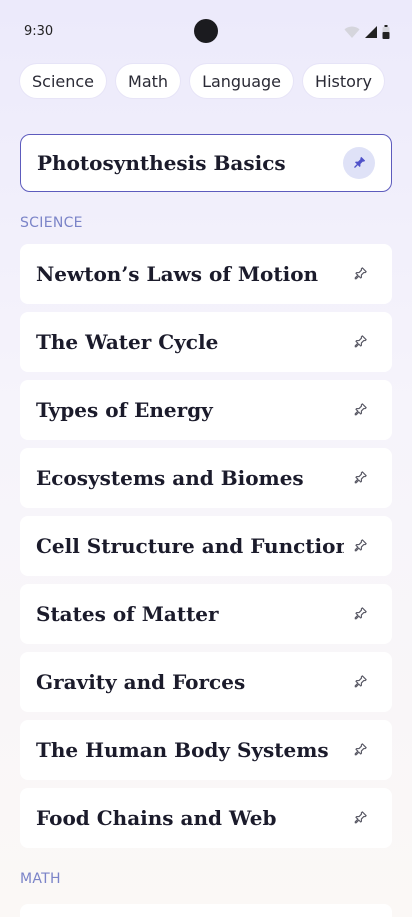 The width and height of the screenshot is (412, 917). Describe the element at coordinates (63, 81) in the screenshot. I see `chip-science: Science` at that location.